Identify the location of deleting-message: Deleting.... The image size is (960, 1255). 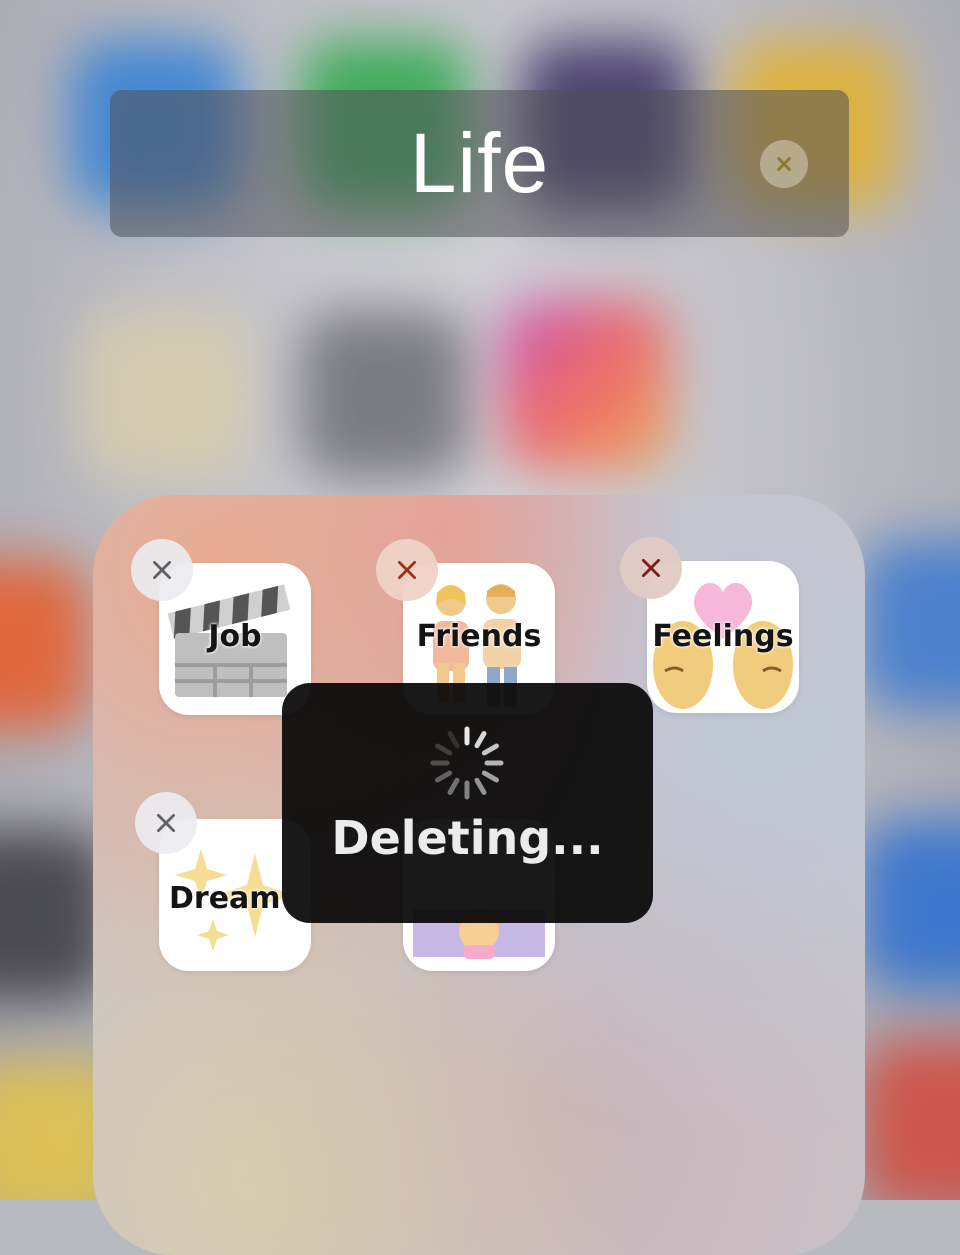
(467, 838).